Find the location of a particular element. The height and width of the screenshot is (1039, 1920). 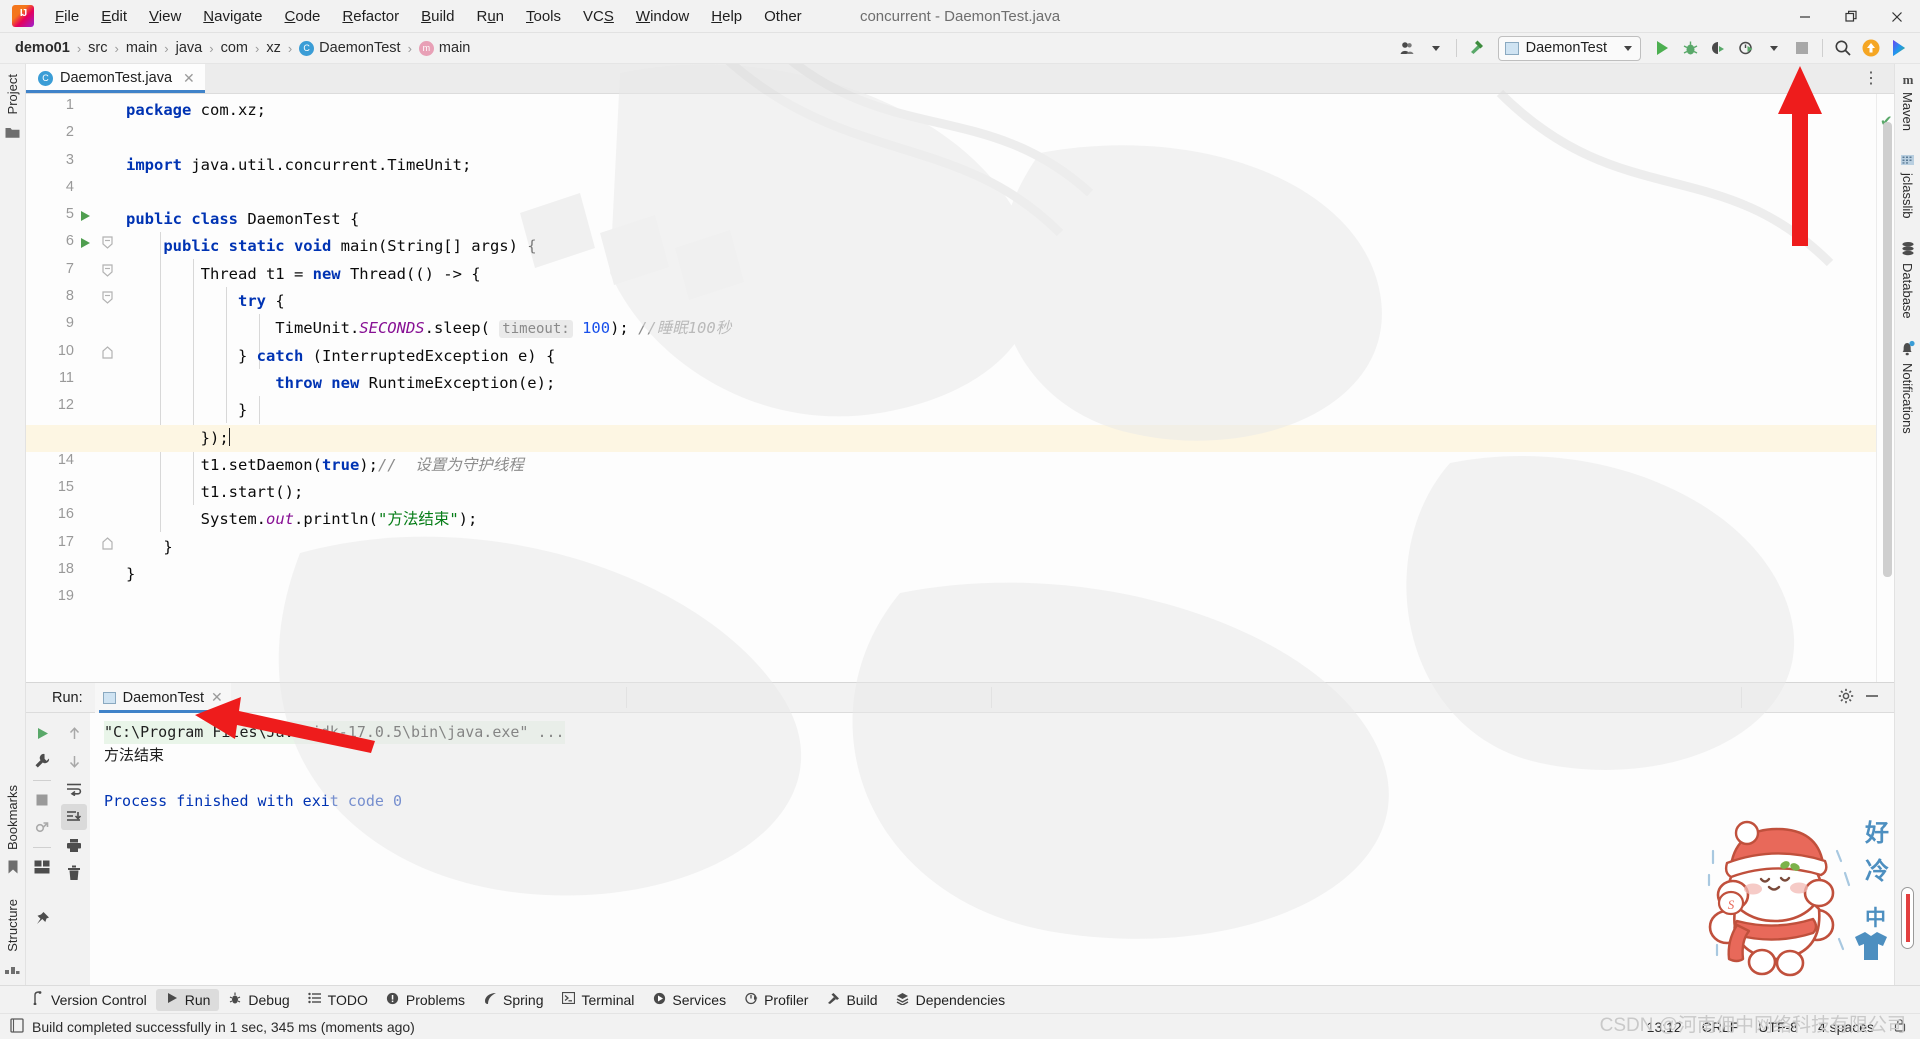

code-line: Thread t1 = new Thread(() -> { is located at coordinates (1001, 274).